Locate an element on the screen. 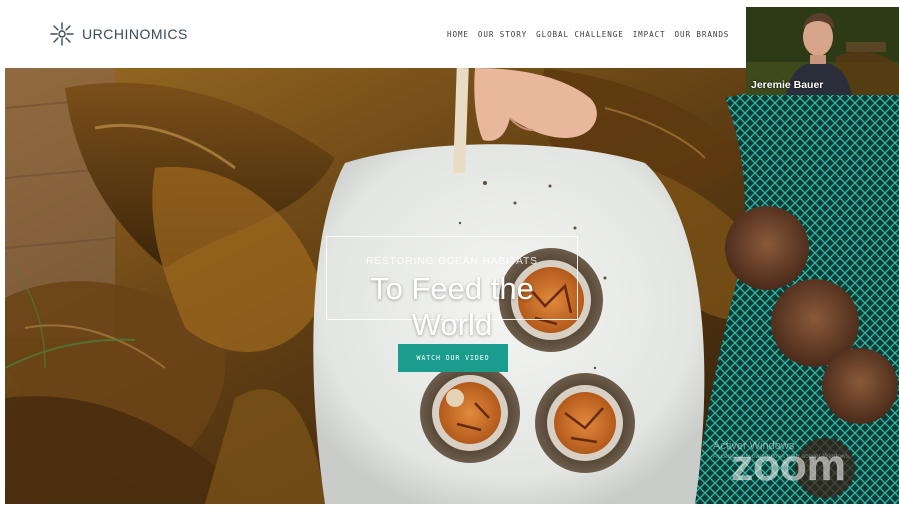 The width and height of the screenshot is (899, 508). participant-video: Jeremie Bauer is located at coordinates (822, 51).